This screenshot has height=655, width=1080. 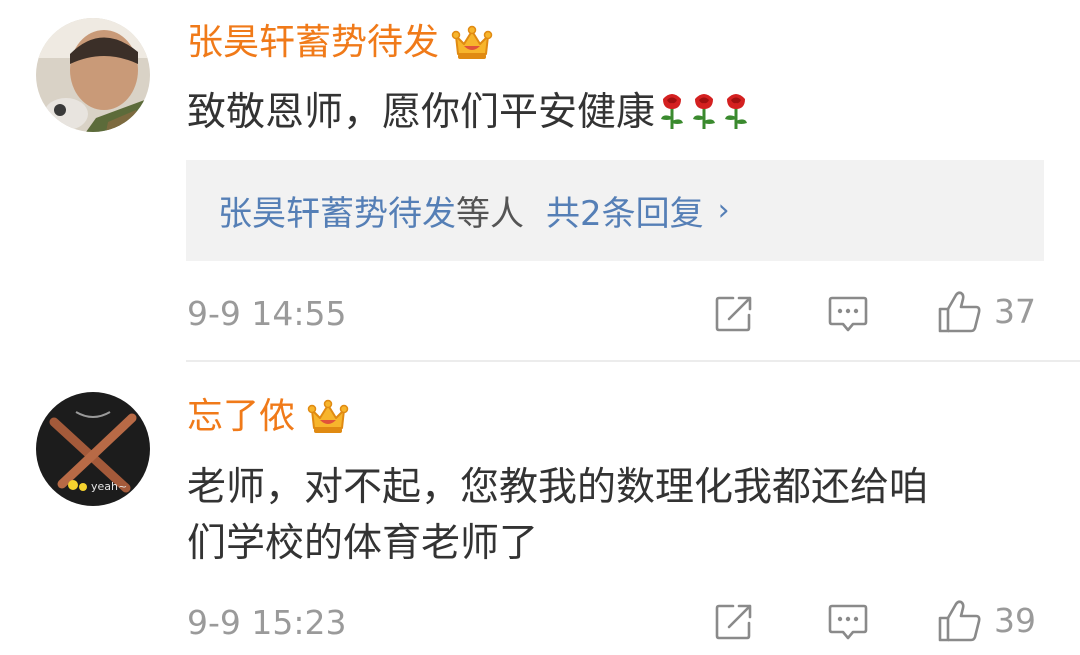 What do you see at coordinates (490, 214) in the screenshot?
I see `reply-others-label: 等人` at bounding box center [490, 214].